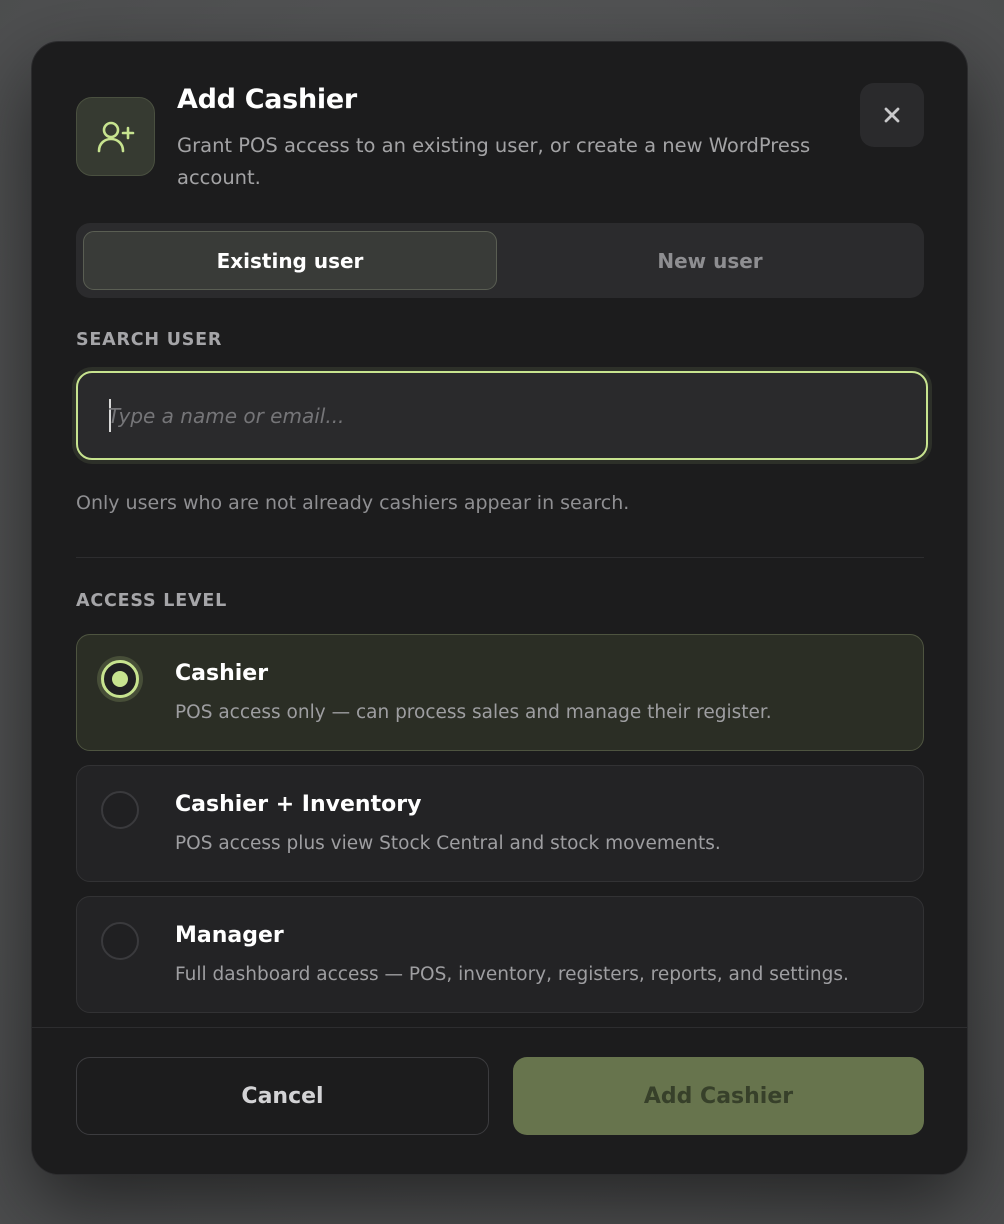  I want to click on search-input, so click(498, 415).